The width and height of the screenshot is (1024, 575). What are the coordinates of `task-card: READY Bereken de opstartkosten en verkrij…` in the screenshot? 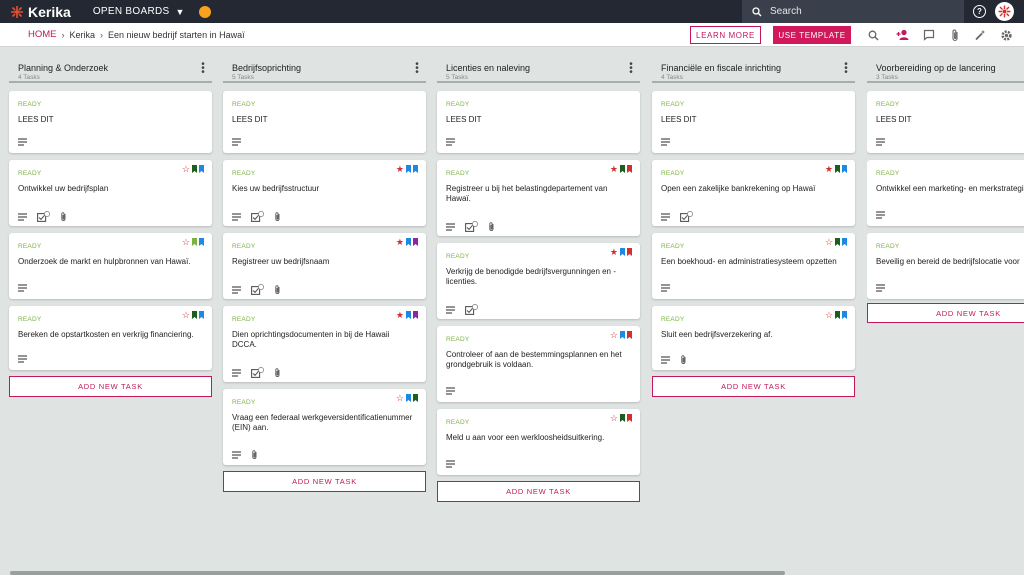 It's located at (110, 338).